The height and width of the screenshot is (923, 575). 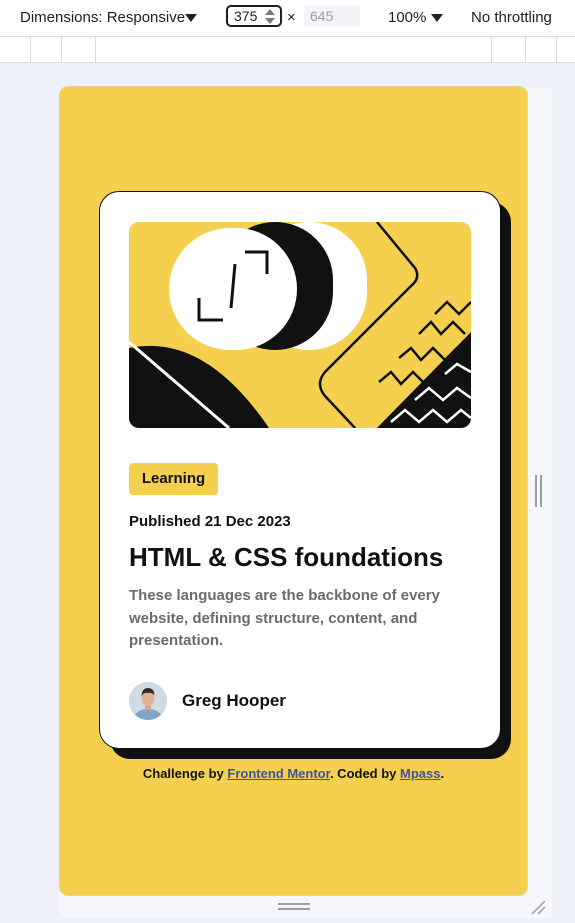 I want to click on avatar, so click(x=148, y=701).